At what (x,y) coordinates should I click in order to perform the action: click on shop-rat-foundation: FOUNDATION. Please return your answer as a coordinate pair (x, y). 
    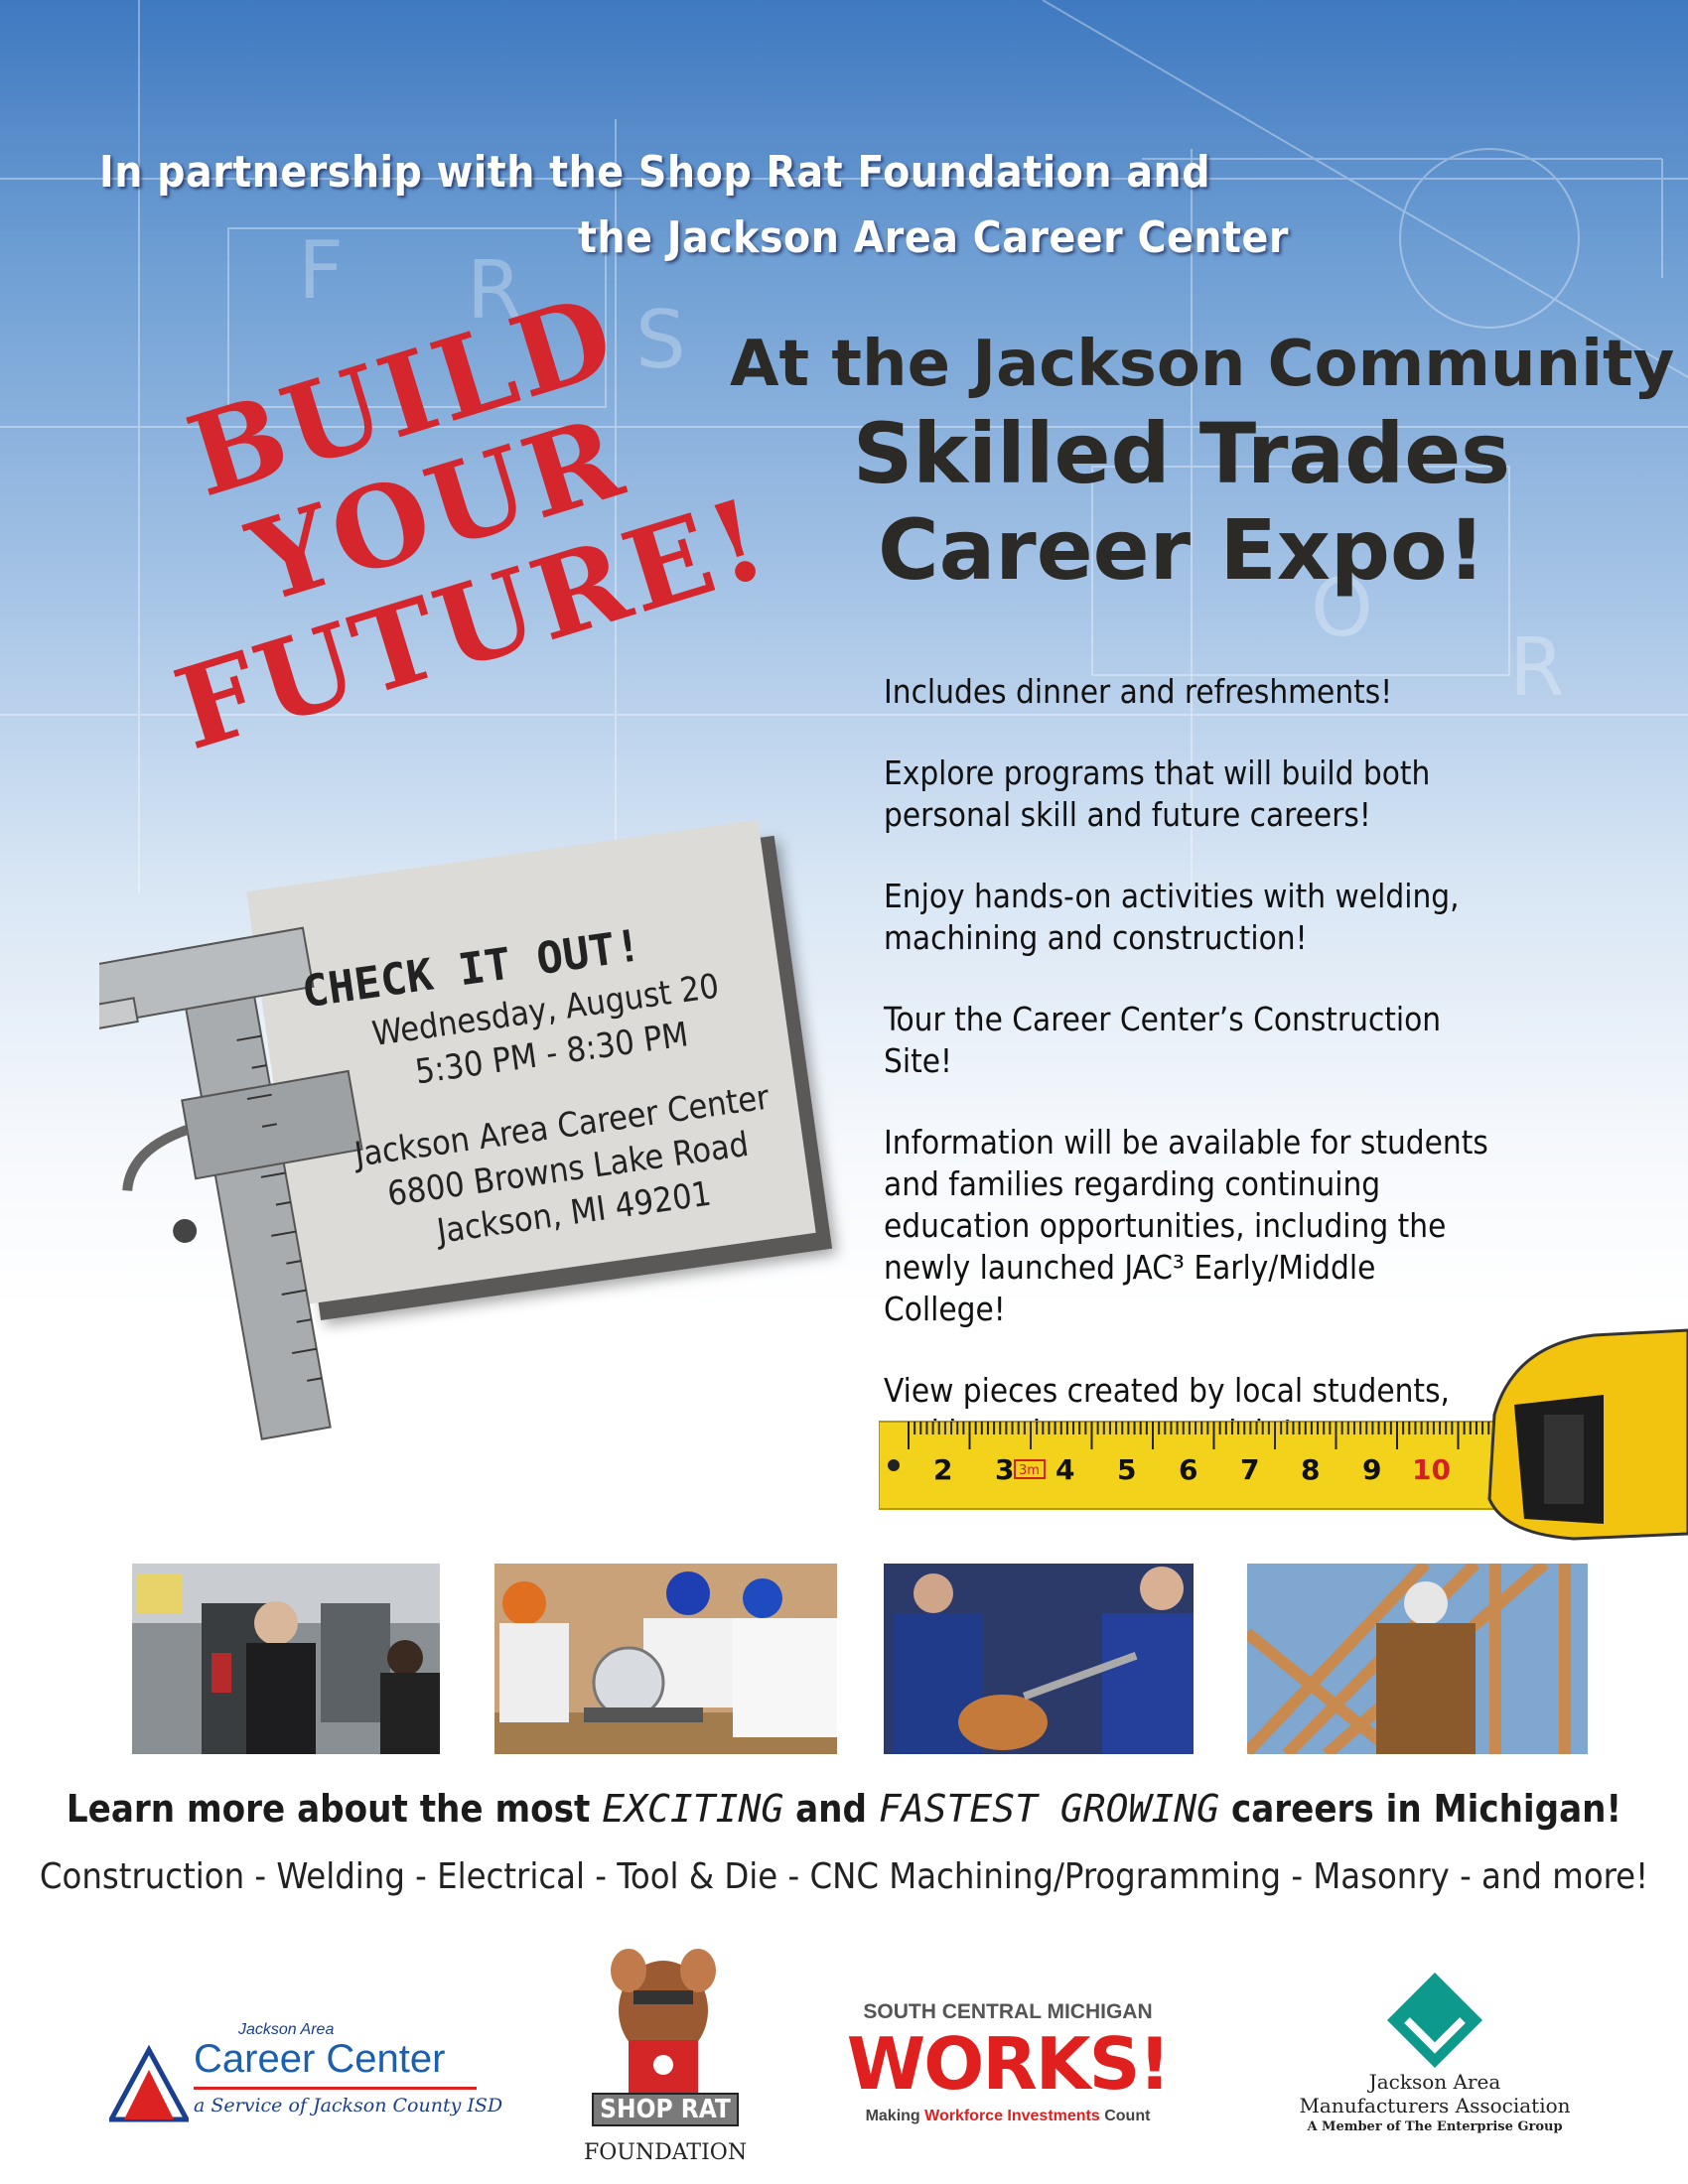
    Looking at the image, I should click on (666, 2152).